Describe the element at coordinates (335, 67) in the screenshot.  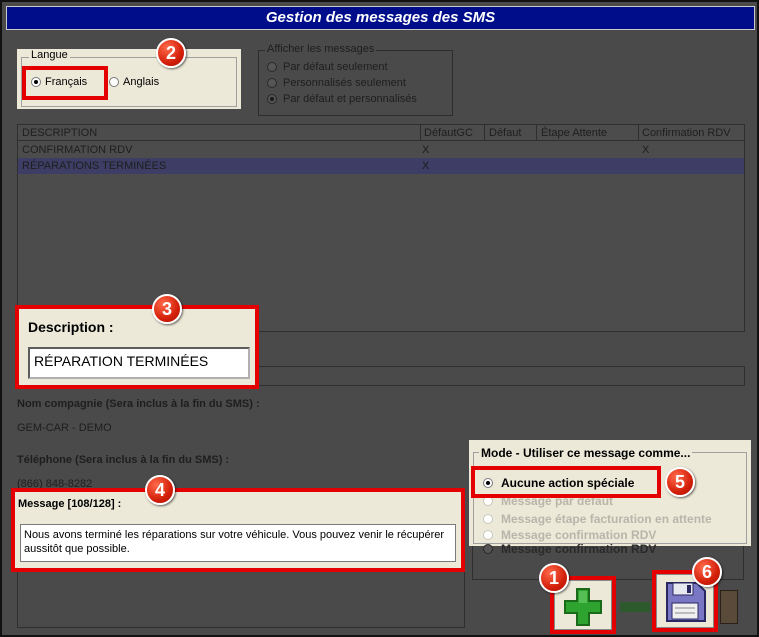
I see `radio-label: Par défaut seulement` at that location.